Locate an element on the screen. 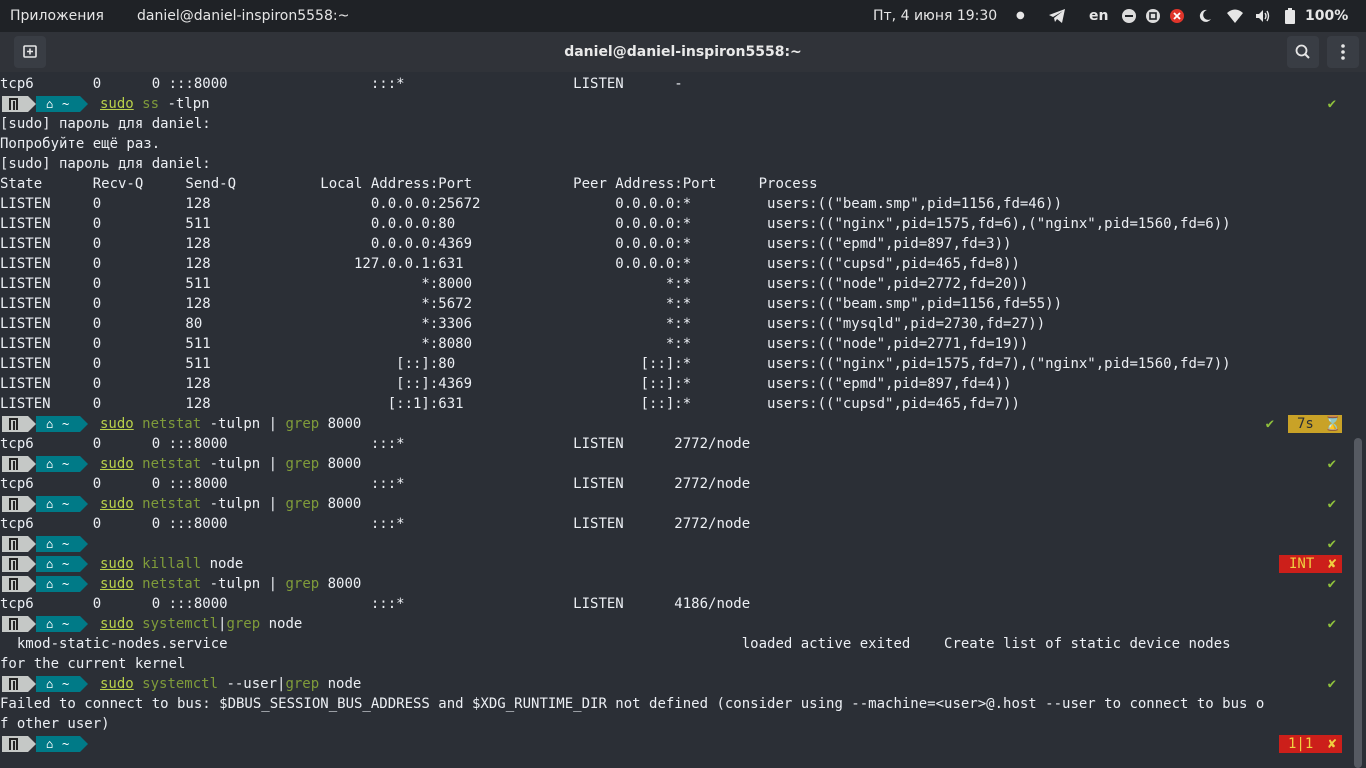 Image resolution: width=1366 pixels, height=768 pixels. maximize-icon is located at coordinates (1153, 16).